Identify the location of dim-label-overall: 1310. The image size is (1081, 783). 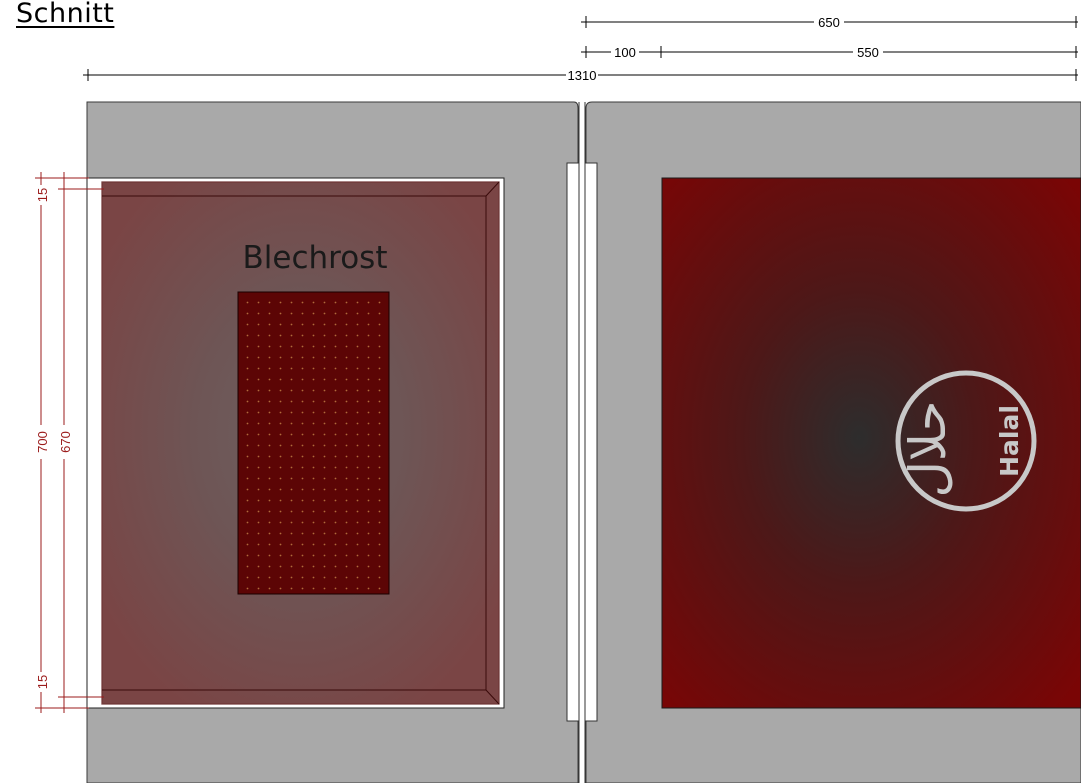
(582, 75).